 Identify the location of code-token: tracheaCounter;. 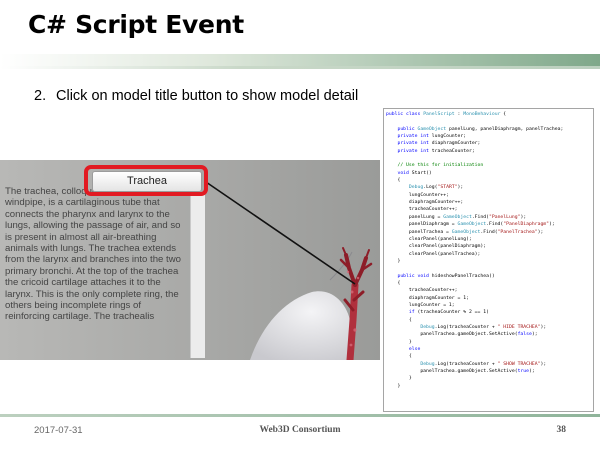
(453, 151).